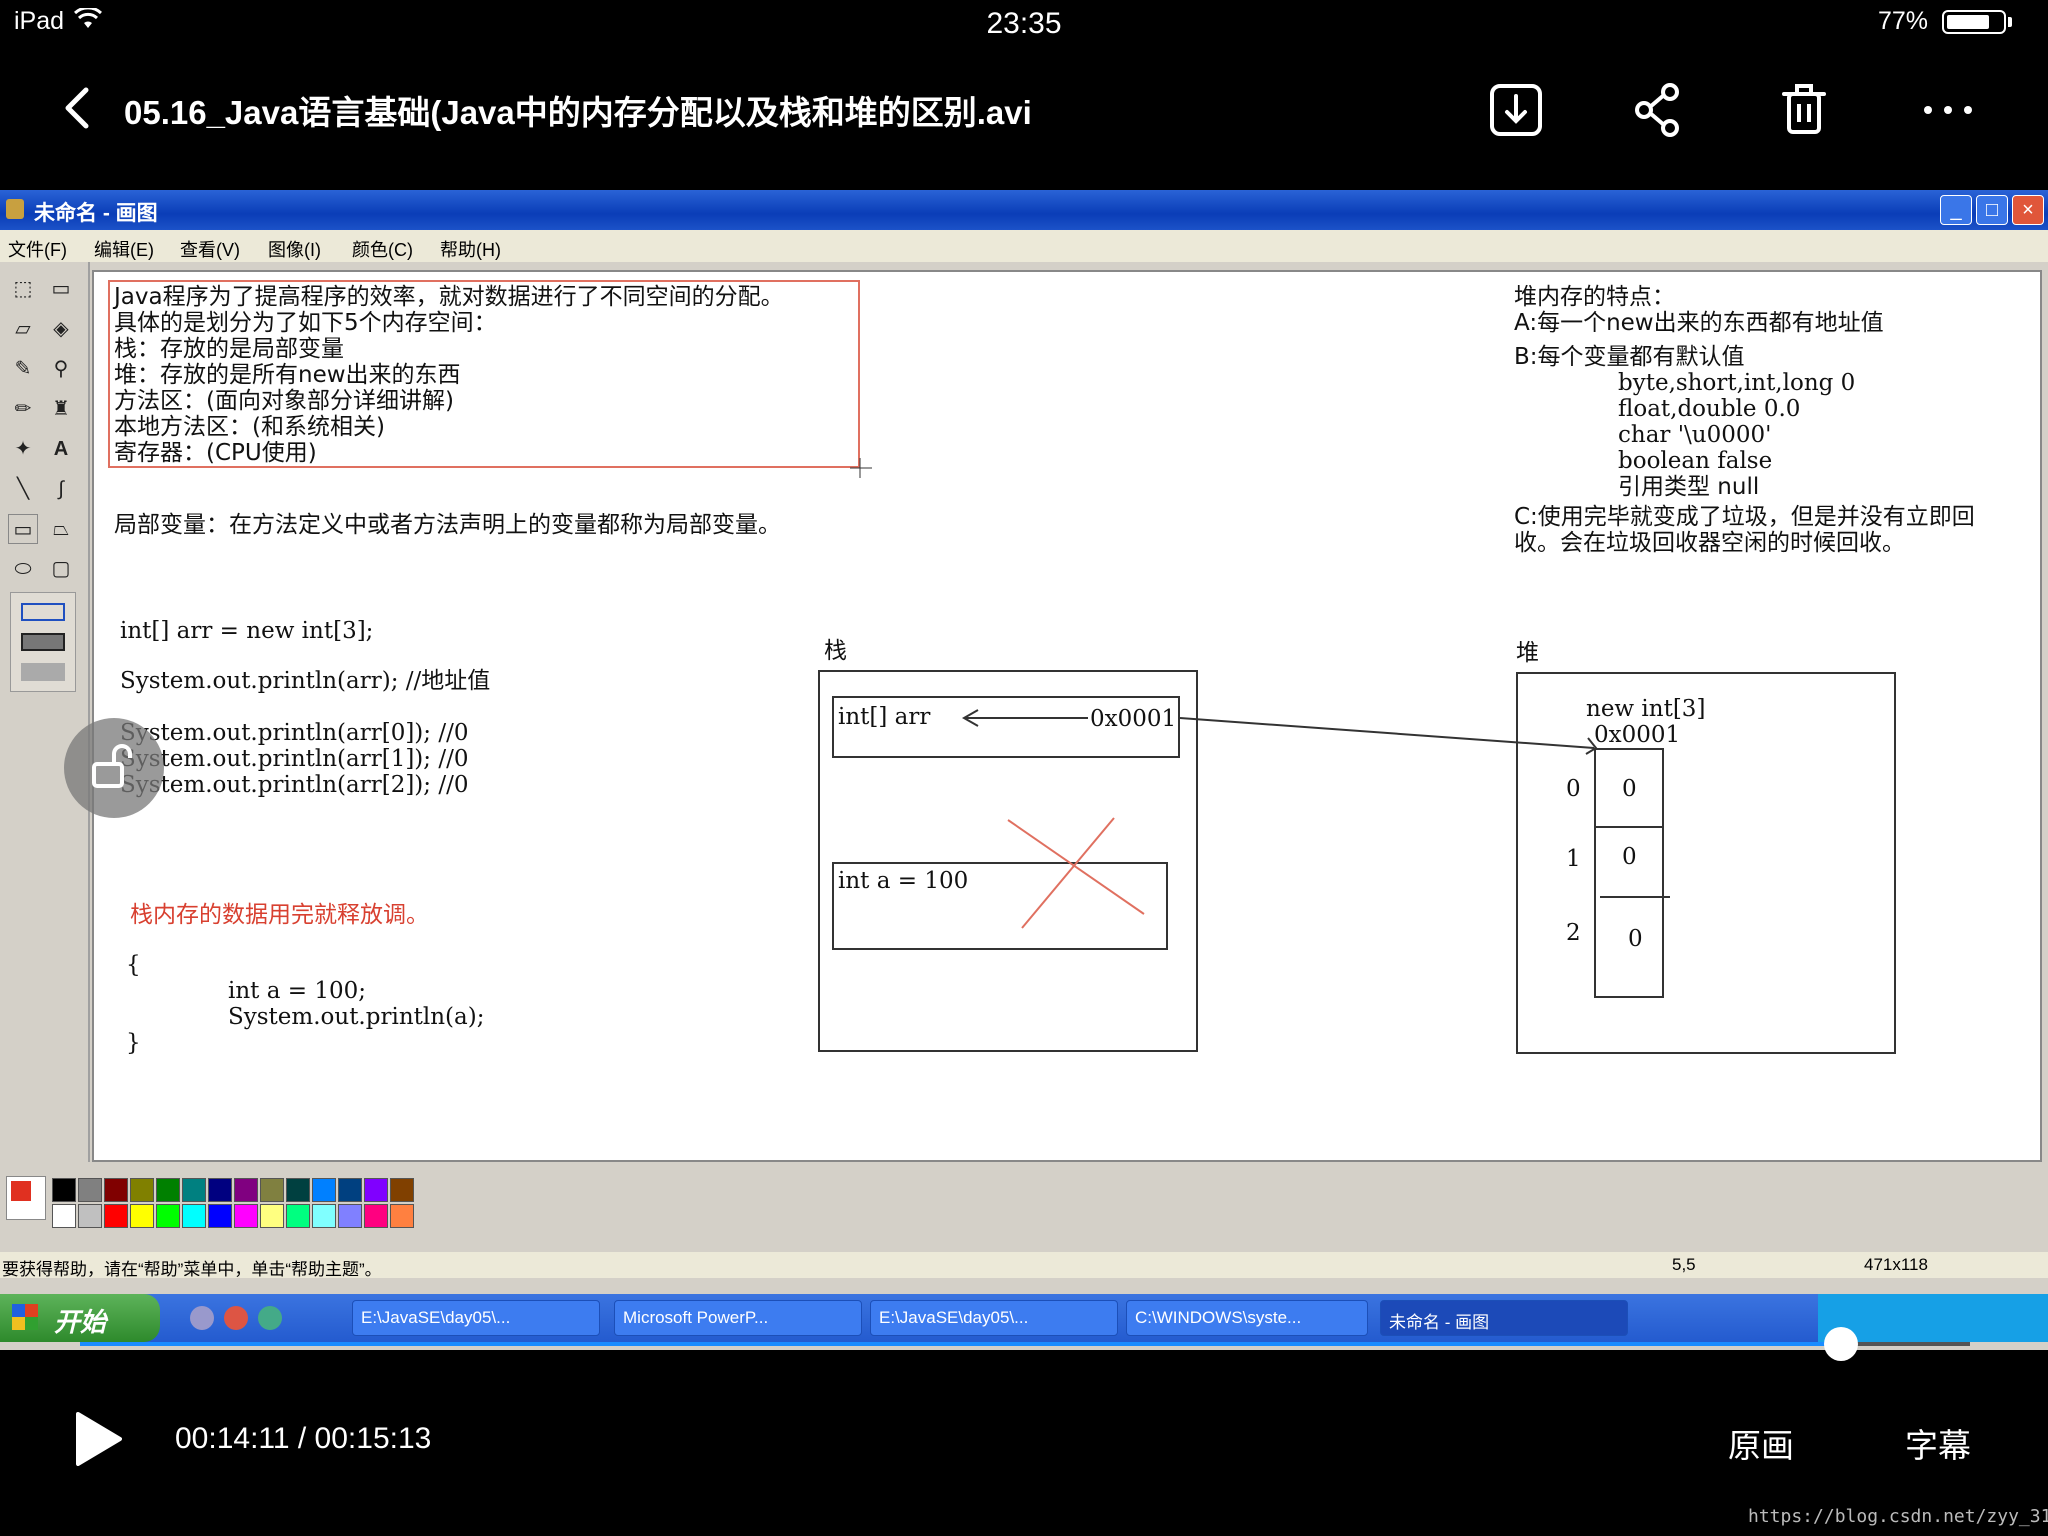 The image size is (2048, 1536). What do you see at coordinates (1224, 693) in the screenshot?
I see `diagram-lines` at bounding box center [1224, 693].